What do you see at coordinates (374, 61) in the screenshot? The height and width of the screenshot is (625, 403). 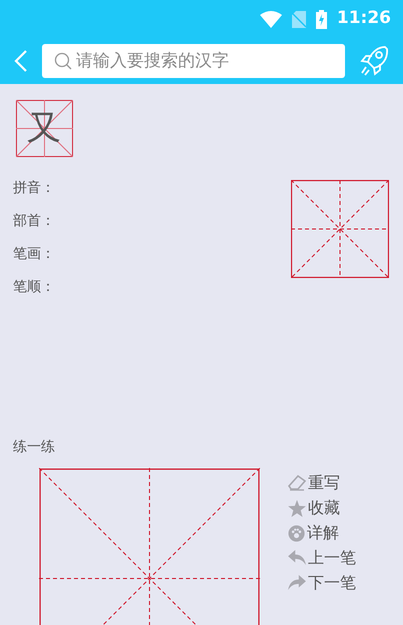 I see `rocket-icon` at bounding box center [374, 61].